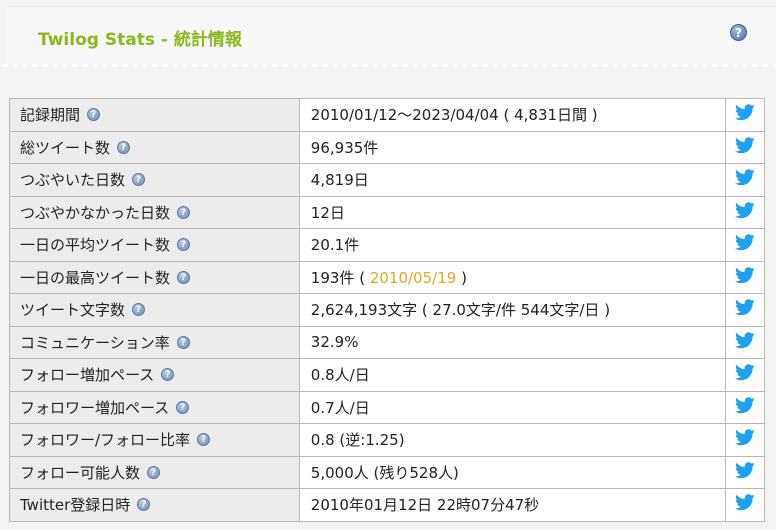 This screenshot has height=530, width=776. I want to click on stat-value-cell: 2010年01月12日 22時07分47秒, so click(512, 505).